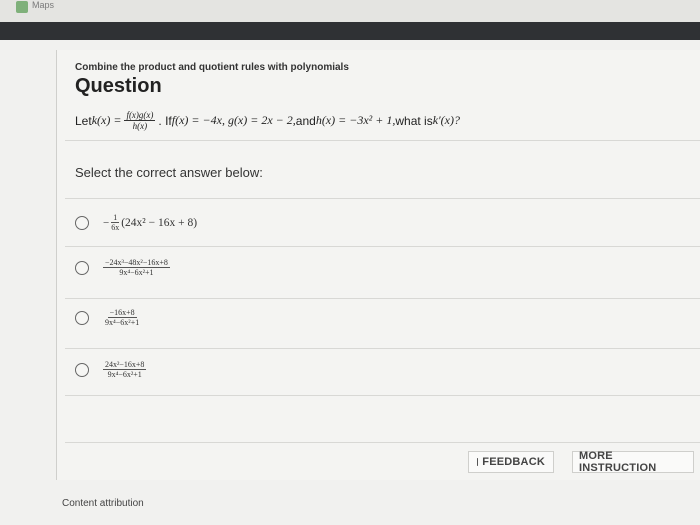 The width and height of the screenshot is (700, 525). Describe the element at coordinates (233, 120) in the screenshot. I see `function-conditions: f(x) = −4x, g(x) = 2x − 2,` at that location.